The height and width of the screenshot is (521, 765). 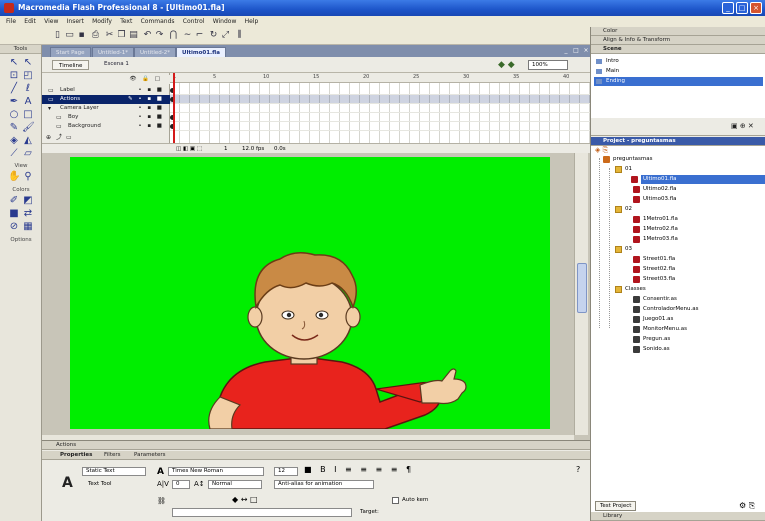 I want to click on tree-file: Juego01.as, so click(x=653, y=319).